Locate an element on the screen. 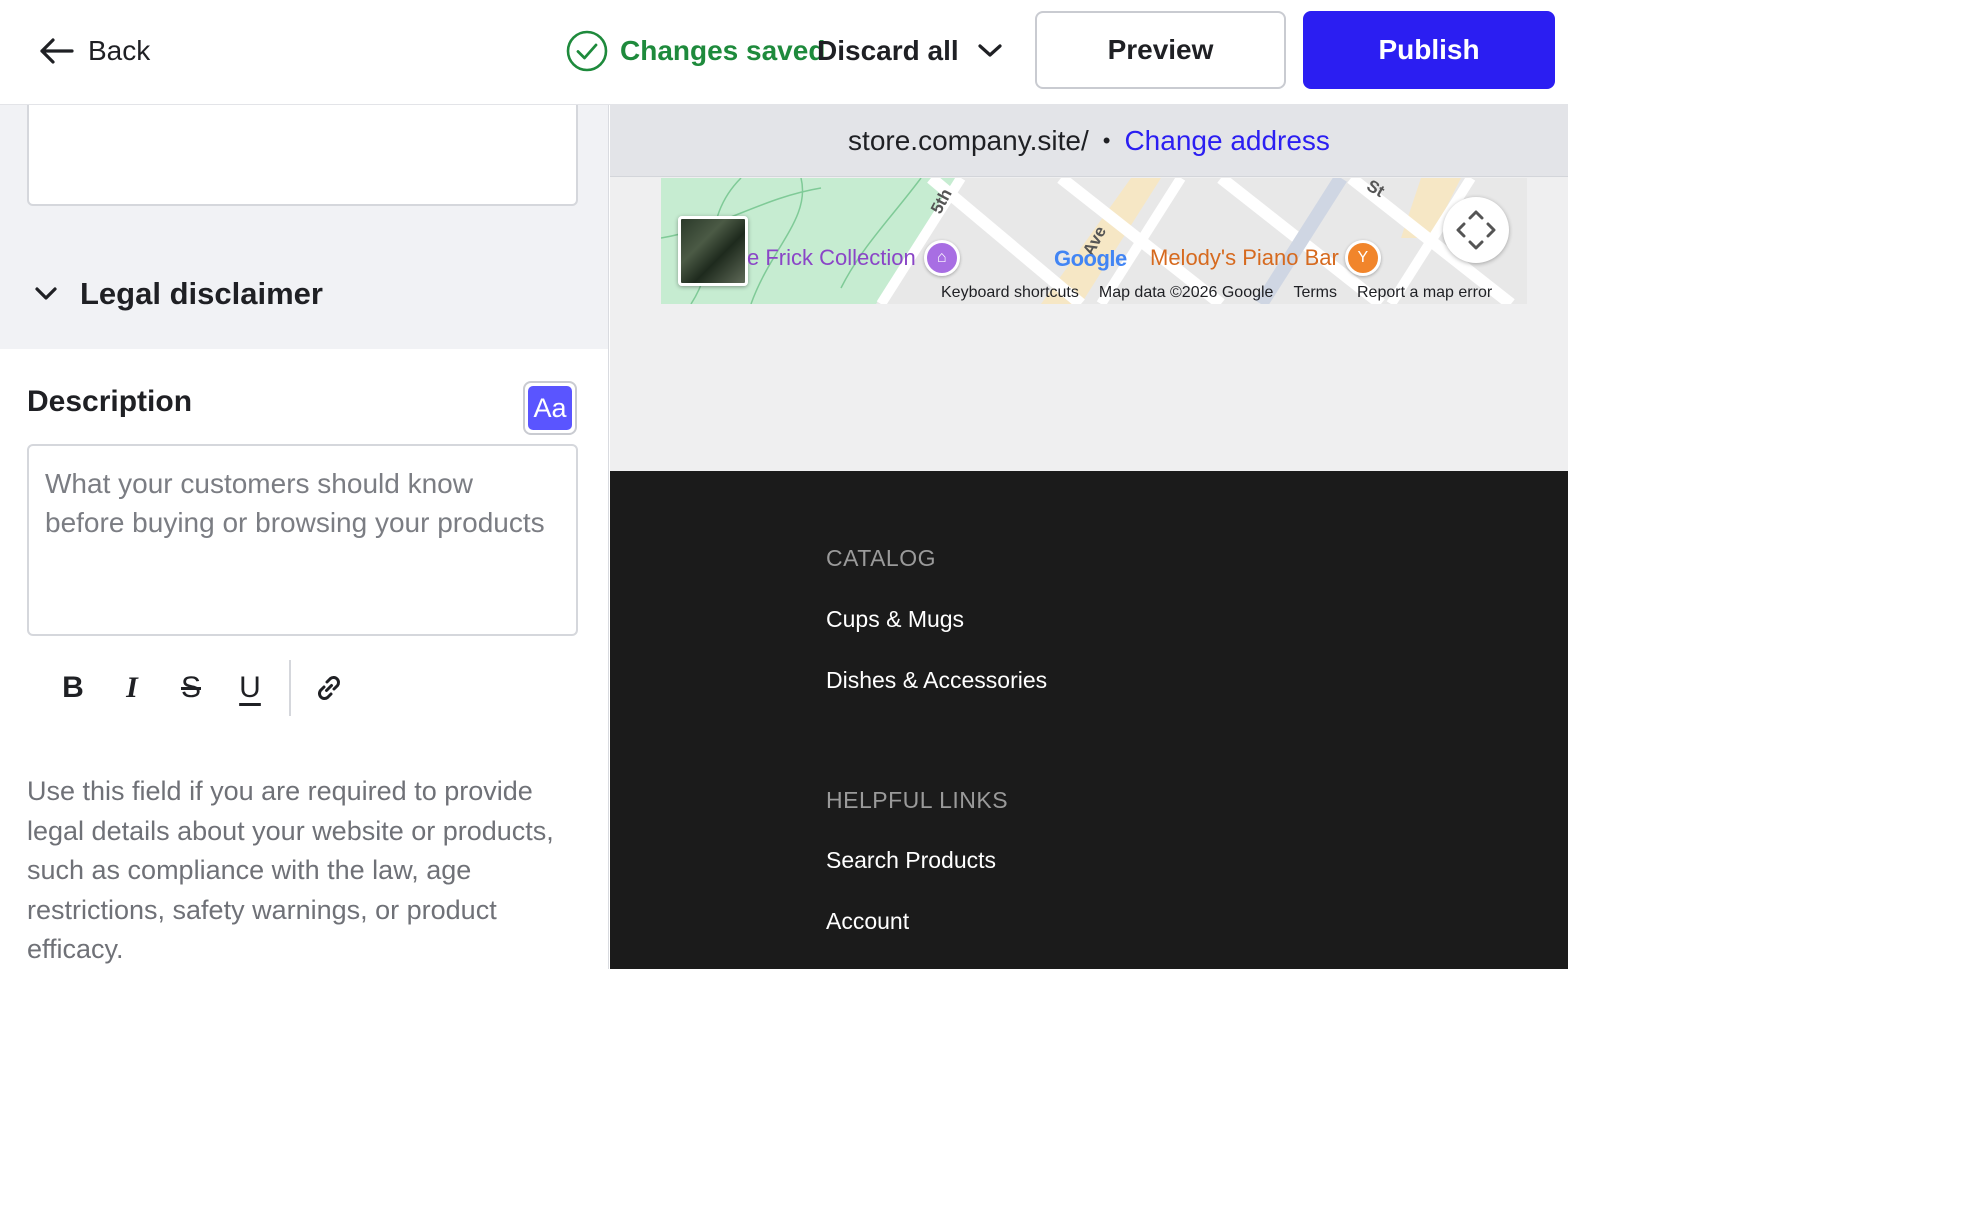 The height and width of the screenshot is (1228, 1988). report-map-error-link: Report a map error is located at coordinates (1424, 293).